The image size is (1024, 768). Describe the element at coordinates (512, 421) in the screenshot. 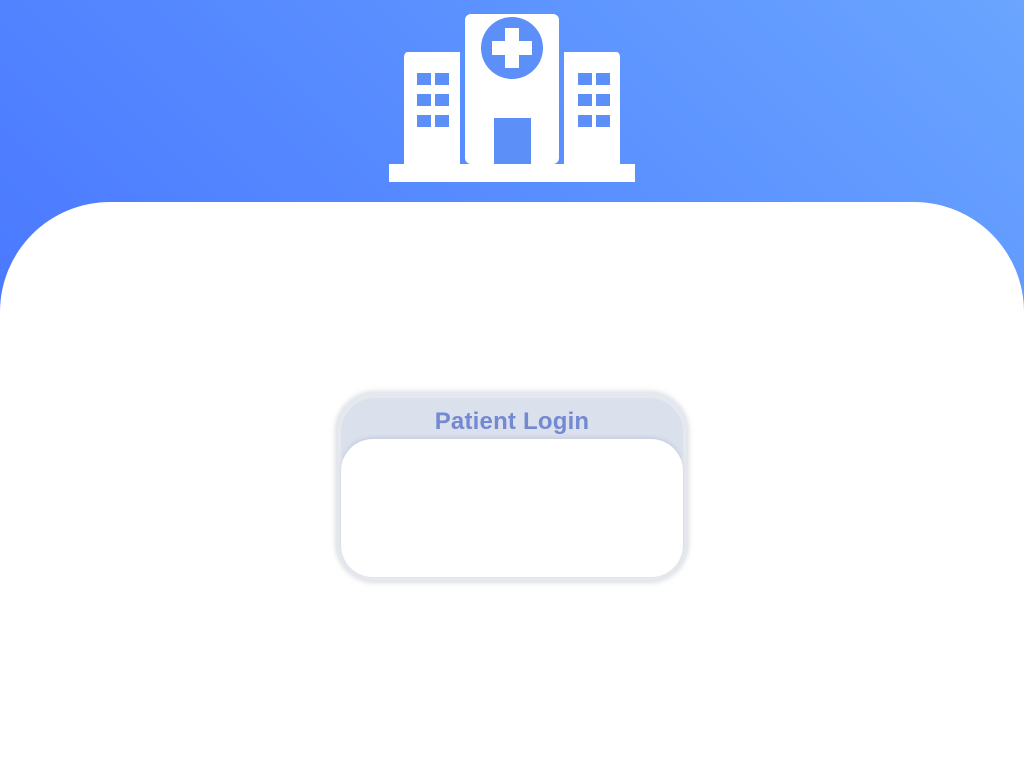

I see `login-title: Patient Login` at that location.